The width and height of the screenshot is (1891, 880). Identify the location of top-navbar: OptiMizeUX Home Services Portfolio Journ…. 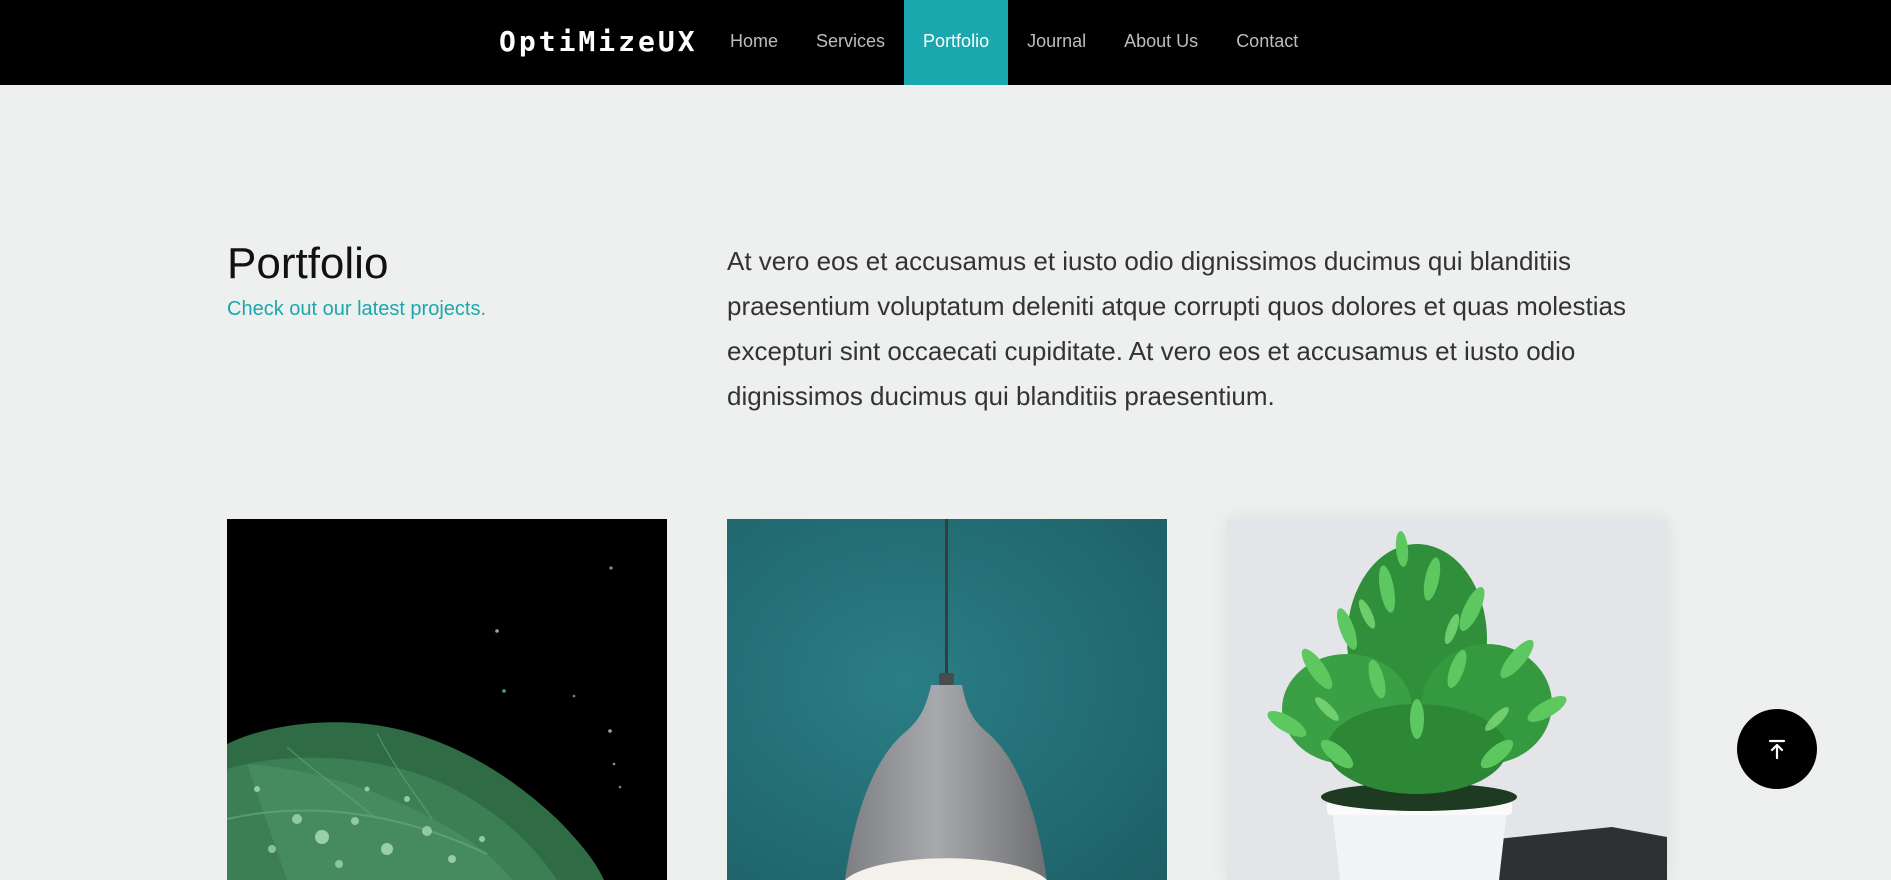
(945, 42).